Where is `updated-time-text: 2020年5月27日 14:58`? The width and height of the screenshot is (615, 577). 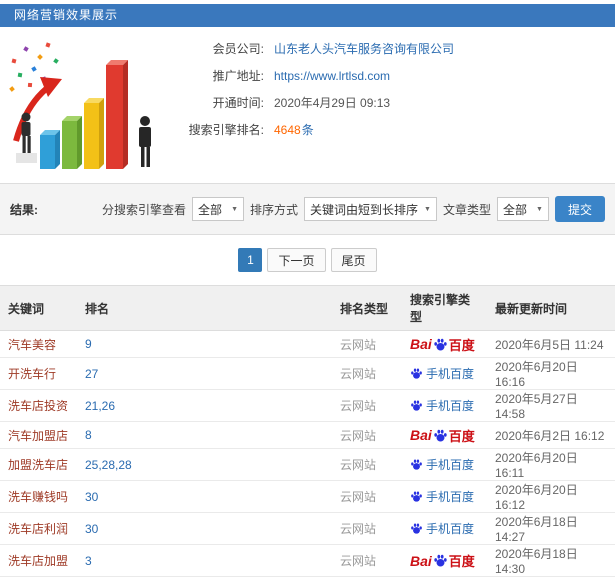 updated-time-text: 2020年5月27日 14:58 is located at coordinates (536, 406).